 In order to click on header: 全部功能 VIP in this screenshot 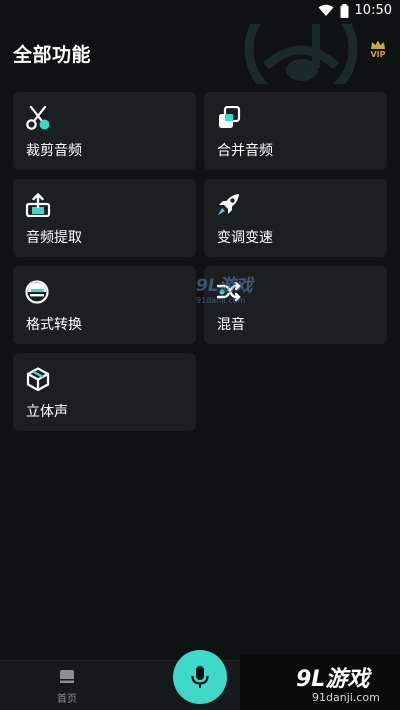, I will do `click(200, 54)`.